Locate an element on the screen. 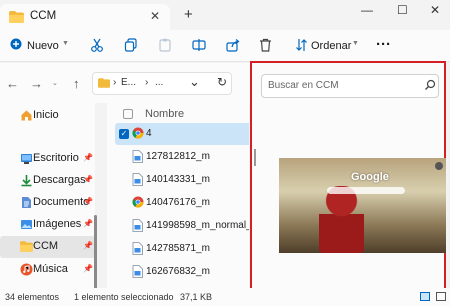  sidebar-item-label: Inicio is located at coordinates (46, 115).